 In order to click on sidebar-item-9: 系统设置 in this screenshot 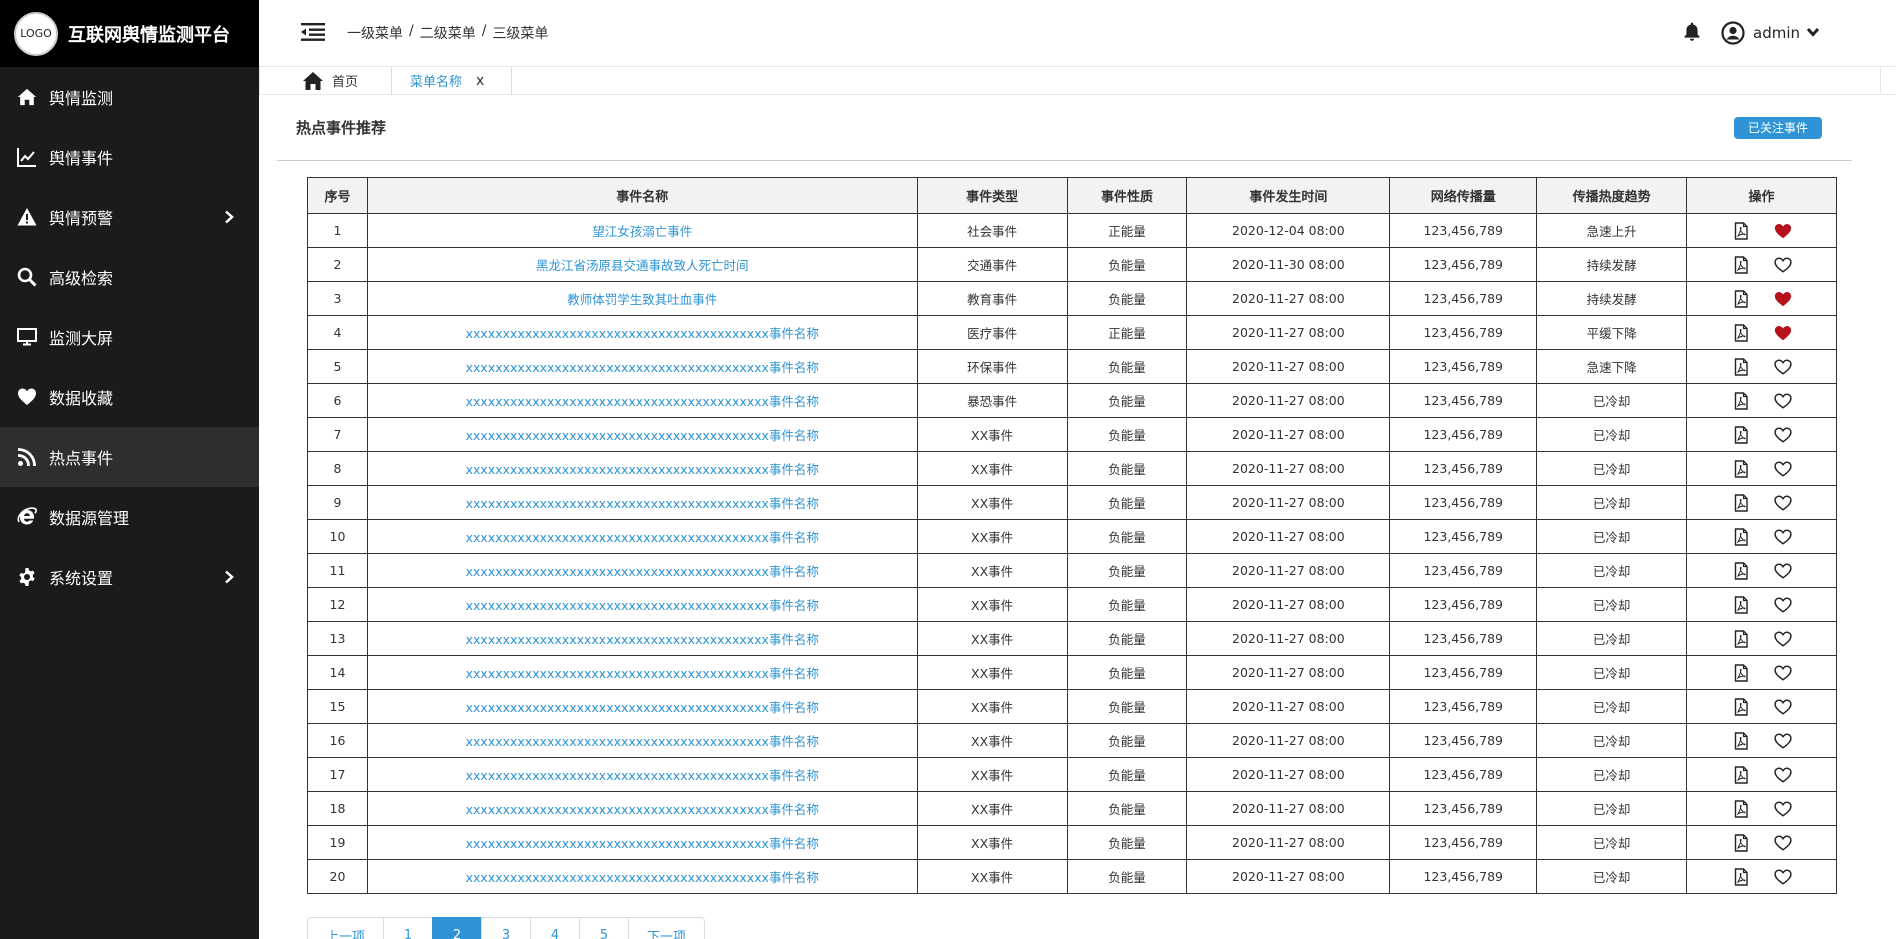, I will do `click(129, 577)`.